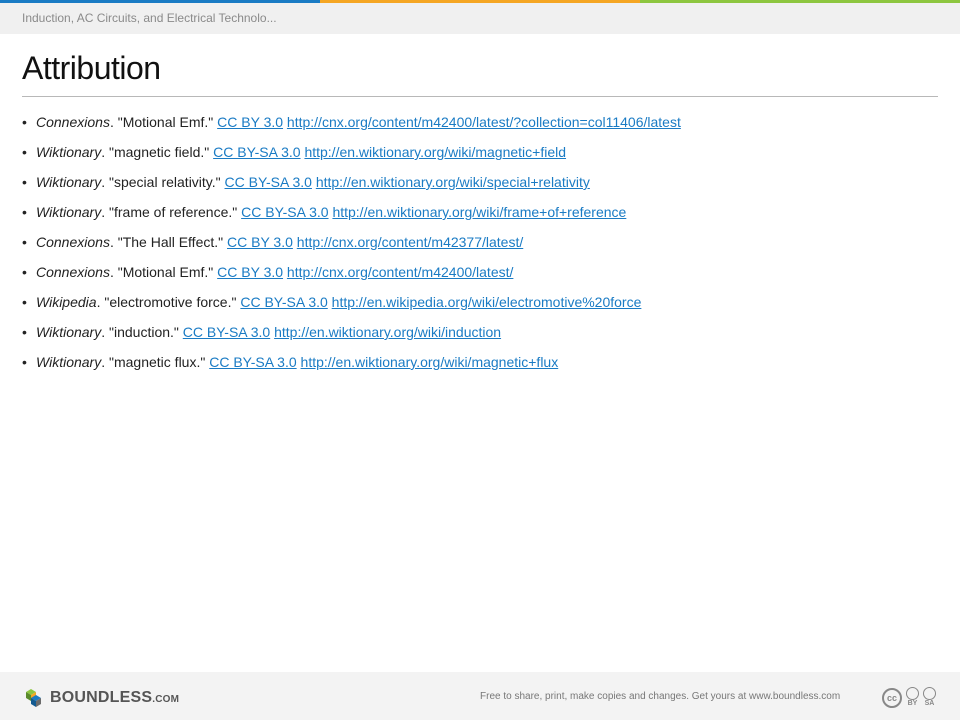  Describe the element at coordinates (144, 332) in the screenshot. I see `item-title: "induction."` at that location.